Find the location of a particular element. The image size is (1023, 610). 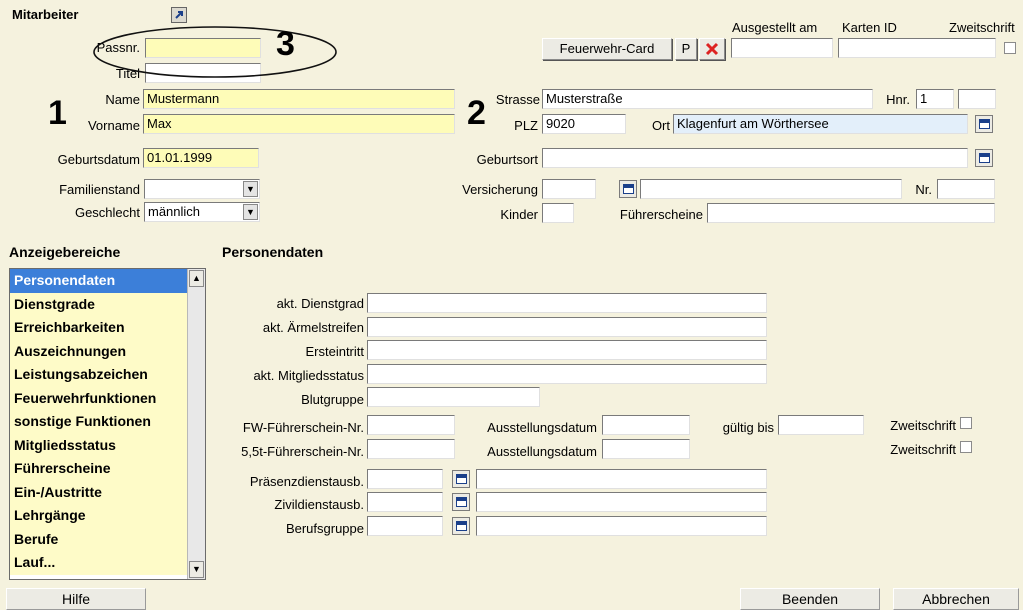

zweitschrift2-label: Zweitschrift is located at coordinates (923, 449).